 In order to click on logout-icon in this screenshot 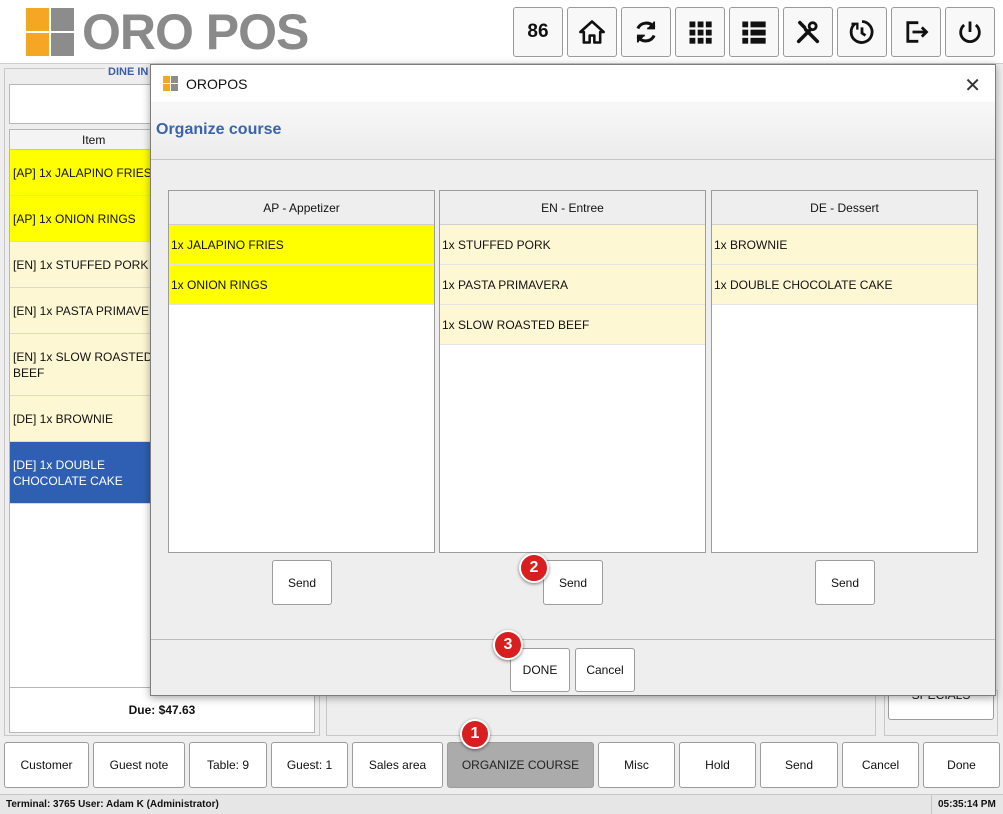, I will do `click(917, 32)`.